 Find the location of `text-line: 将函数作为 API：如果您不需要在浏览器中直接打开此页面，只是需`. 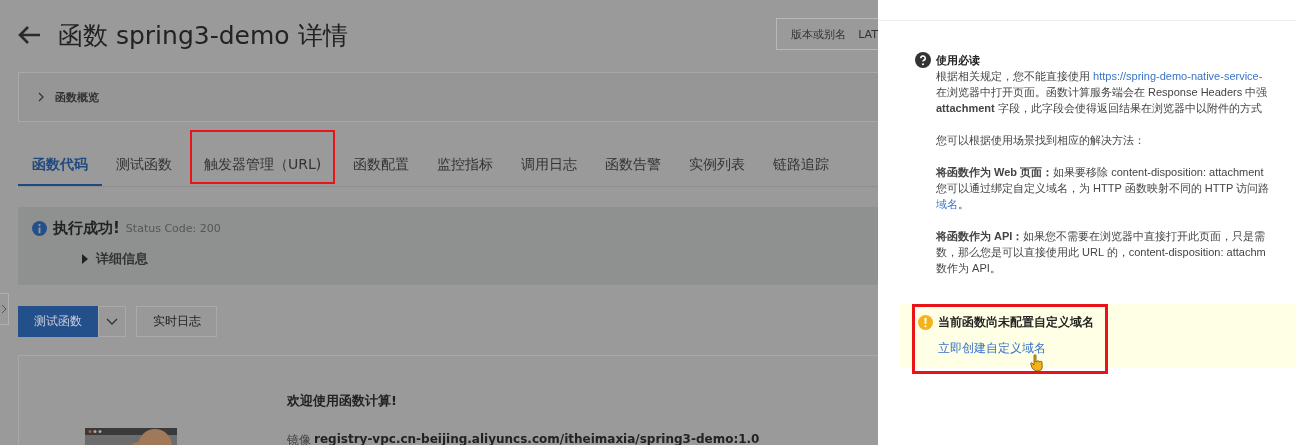

text-line: 将函数作为 API：如果您不需要在浏览器中直接打开此页面，只是需 is located at coordinates (1101, 236).